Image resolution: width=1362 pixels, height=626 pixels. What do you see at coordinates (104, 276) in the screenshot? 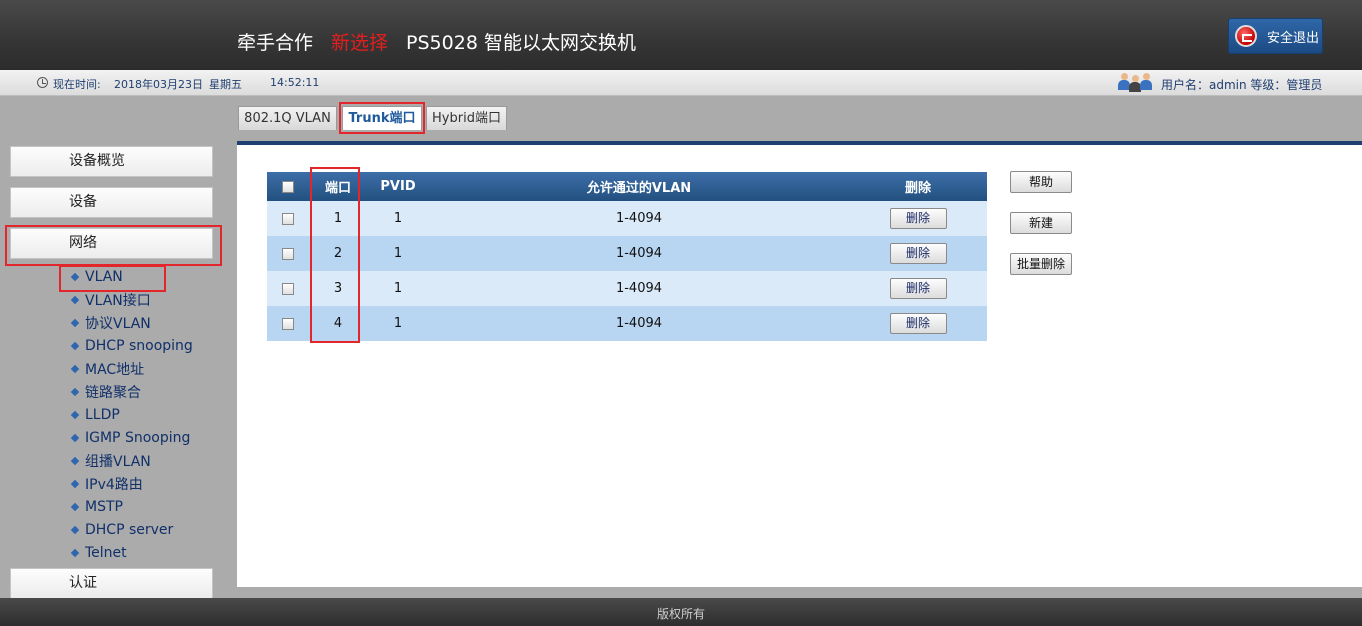
I see `submenu-label: VLAN` at bounding box center [104, 276].